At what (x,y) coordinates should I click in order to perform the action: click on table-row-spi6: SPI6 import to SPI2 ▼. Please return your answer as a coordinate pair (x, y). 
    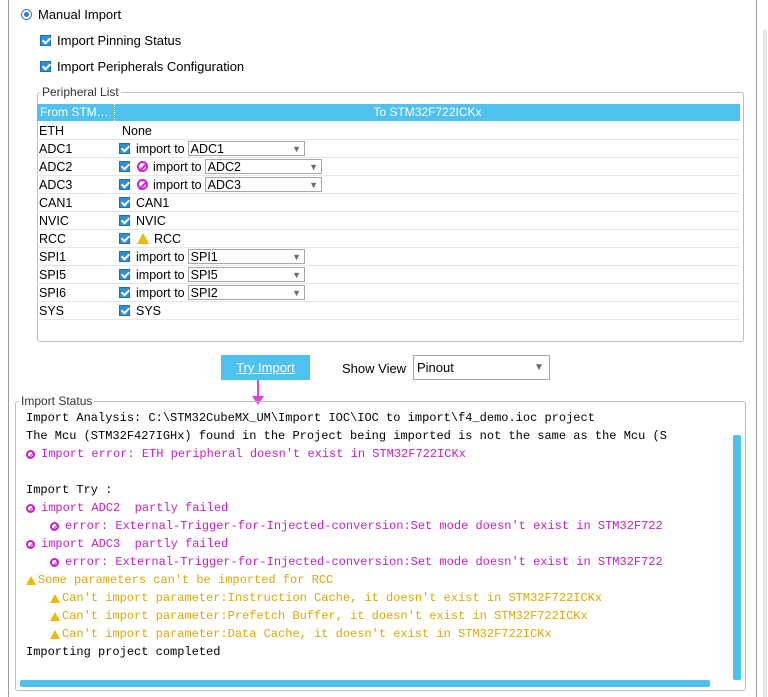
    Looking at the image, I should click on (388, 293).